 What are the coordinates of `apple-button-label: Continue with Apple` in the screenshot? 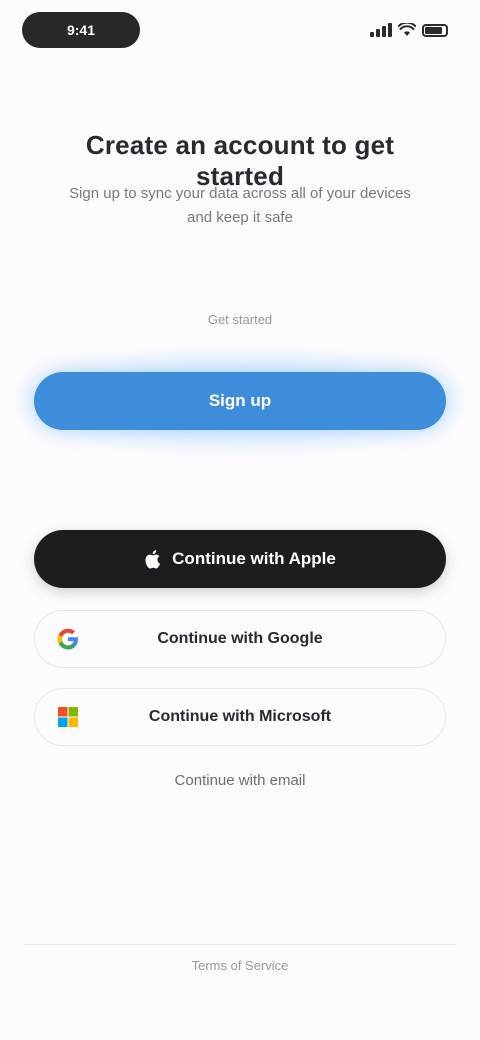 It's located at (254, 558).